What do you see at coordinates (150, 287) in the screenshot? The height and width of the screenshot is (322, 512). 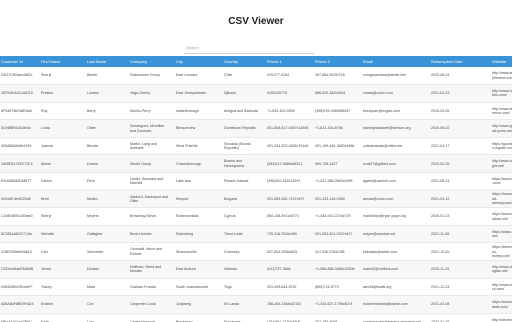 I see `table-cell: Graham-Francis` at bounding box center [150, 287].